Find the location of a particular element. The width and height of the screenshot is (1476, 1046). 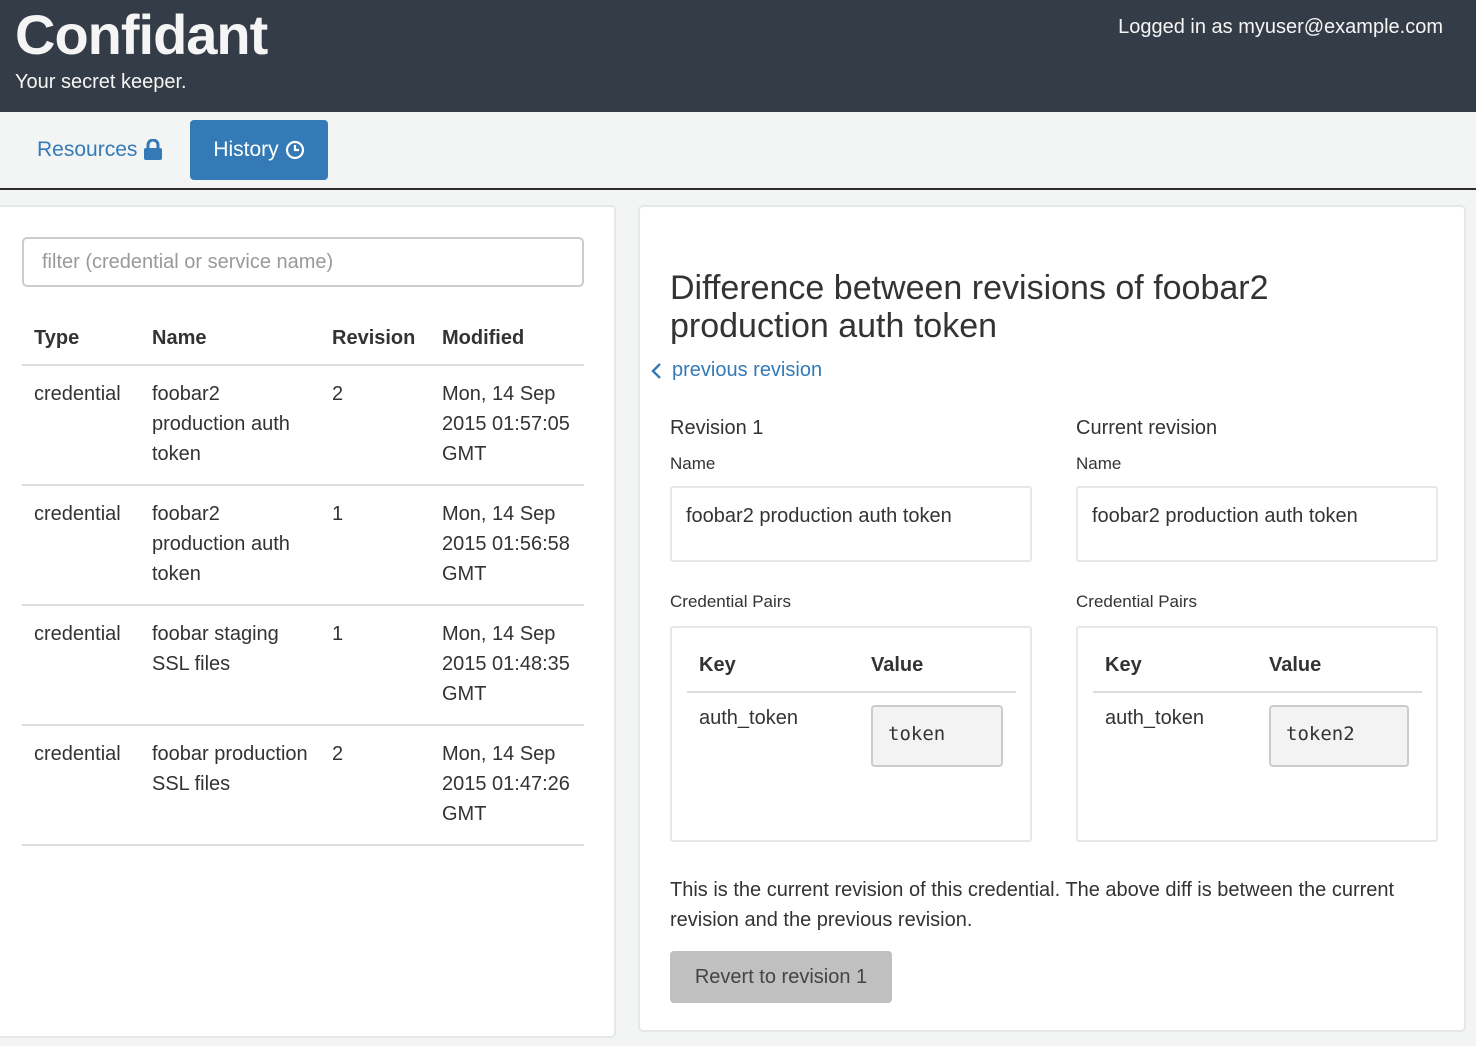

revert-button: Revert to revision 1 is located at coordinates (781, 977).